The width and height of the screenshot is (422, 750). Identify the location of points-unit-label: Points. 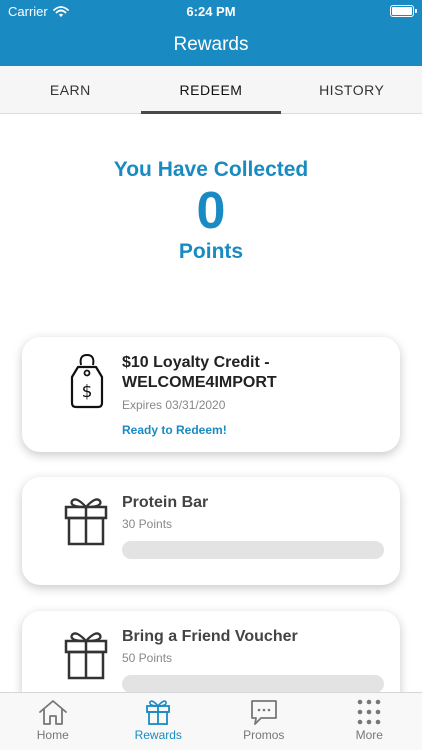
(211, 251).